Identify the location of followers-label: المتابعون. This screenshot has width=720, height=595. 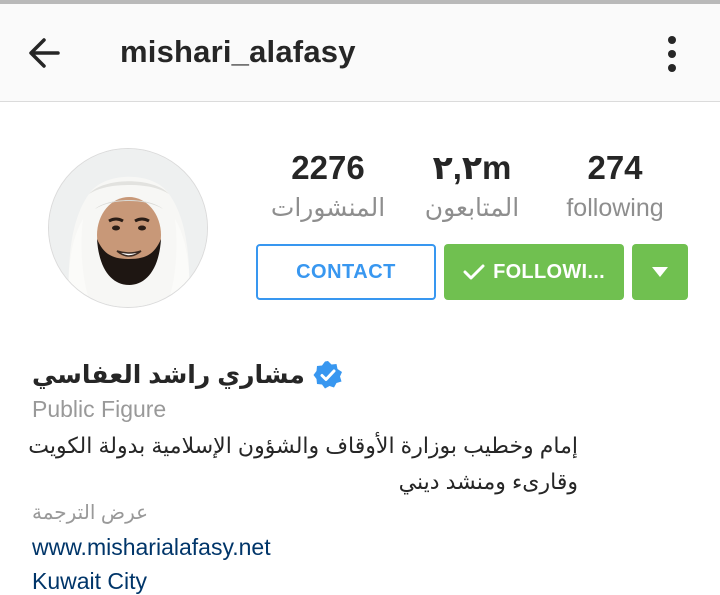
(472, 208).